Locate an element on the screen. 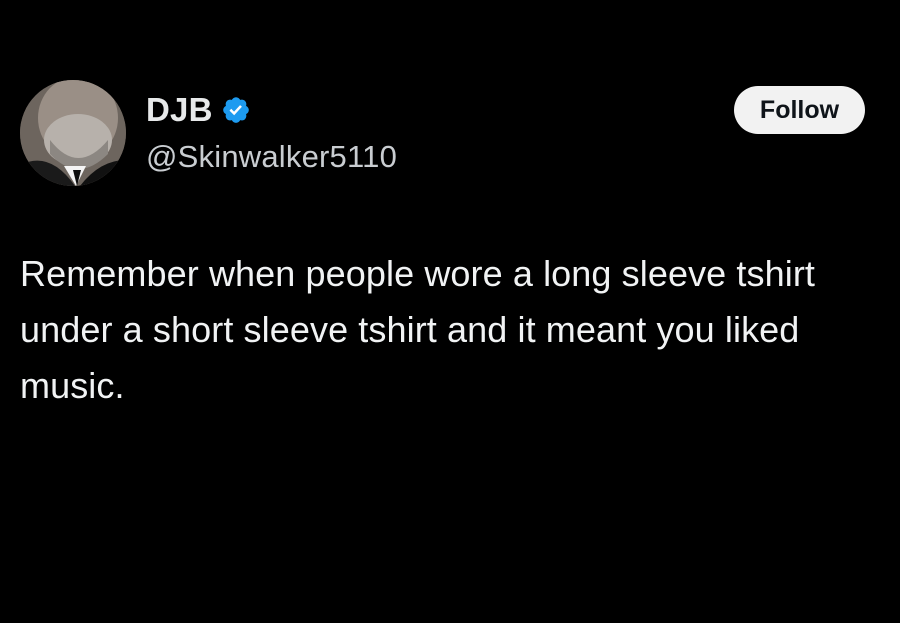  author-identity: DJB @Skinwalker5110 is located at coordinates (271, 133).